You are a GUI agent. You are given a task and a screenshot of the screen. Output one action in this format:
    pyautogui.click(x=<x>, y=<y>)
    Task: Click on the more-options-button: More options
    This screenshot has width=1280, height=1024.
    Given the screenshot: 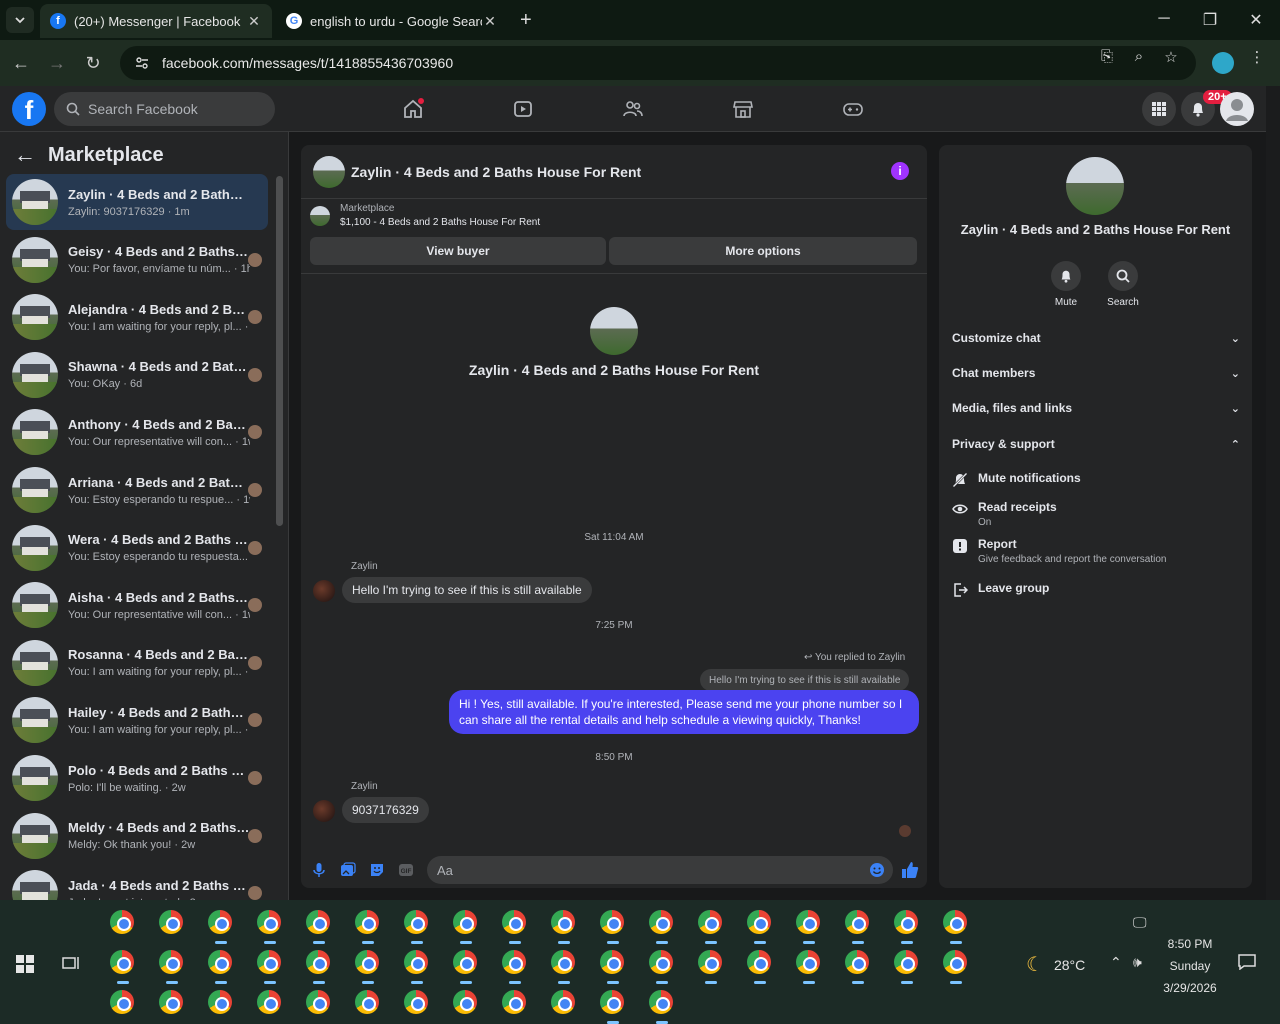 What is the action you would take?
    pyautogui.click(x=763, y=251)
    